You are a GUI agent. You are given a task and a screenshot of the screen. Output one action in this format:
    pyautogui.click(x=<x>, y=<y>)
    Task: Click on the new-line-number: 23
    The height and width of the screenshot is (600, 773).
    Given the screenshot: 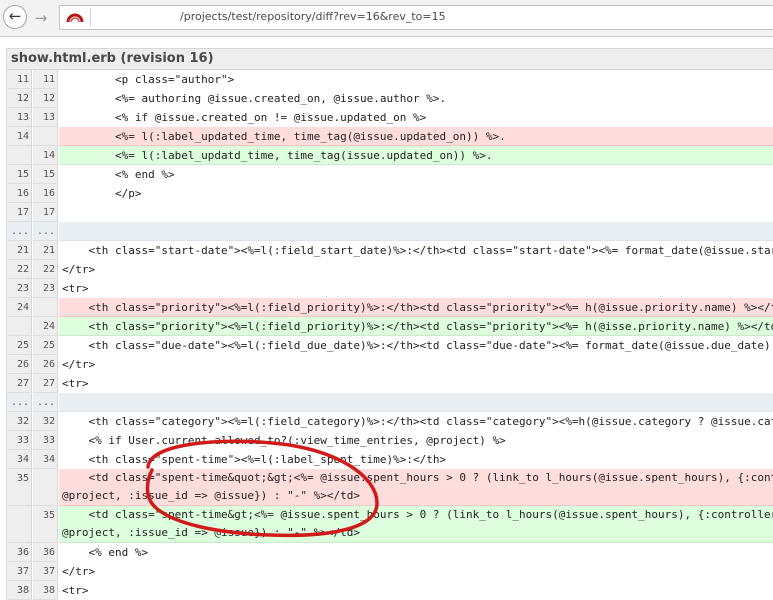 What is the action you would take?
    pyautogui.click(x=45, y=288)
    